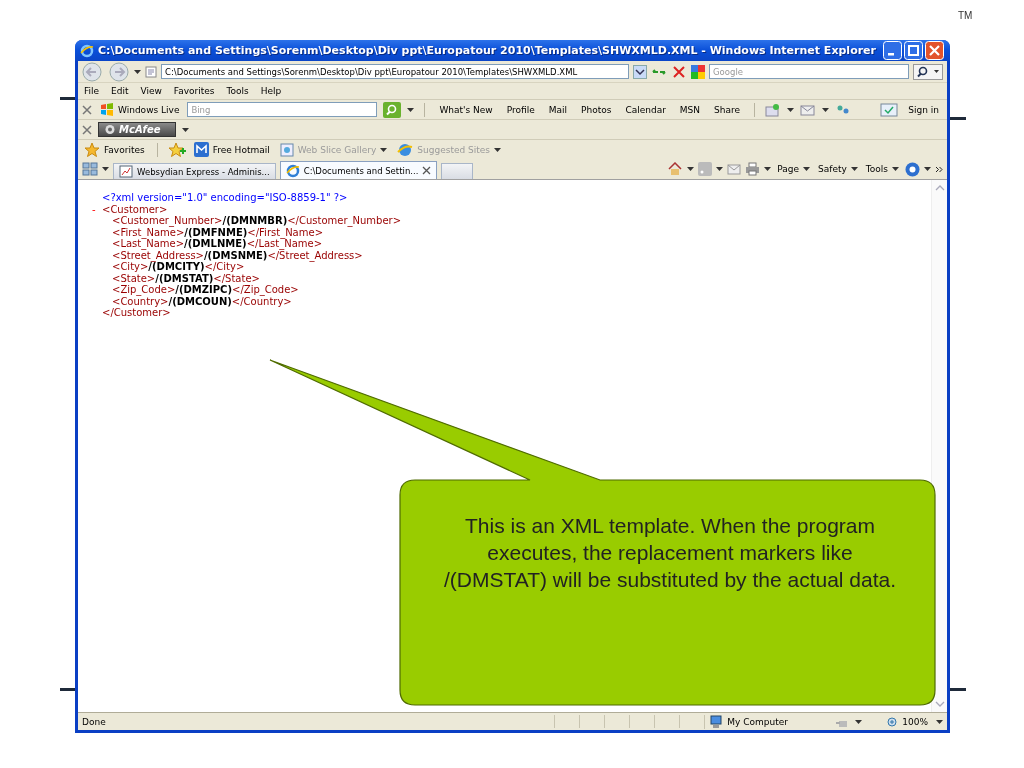 Image resolution: width=1024 pixels, height=768 pixels. Describe the element at coordinates (698, 71) in the screenshot. I see `google-logo-icon` at that location.